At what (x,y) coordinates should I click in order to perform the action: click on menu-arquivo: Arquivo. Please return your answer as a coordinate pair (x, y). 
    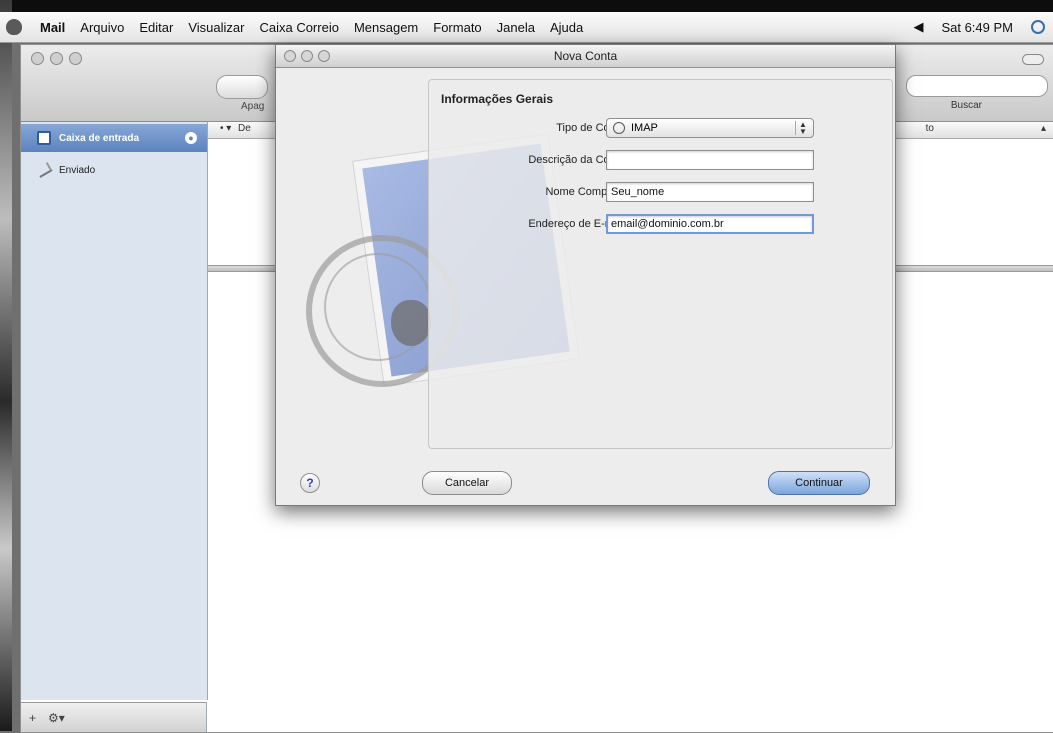
    Looking at the image, I should click on (102, 27).